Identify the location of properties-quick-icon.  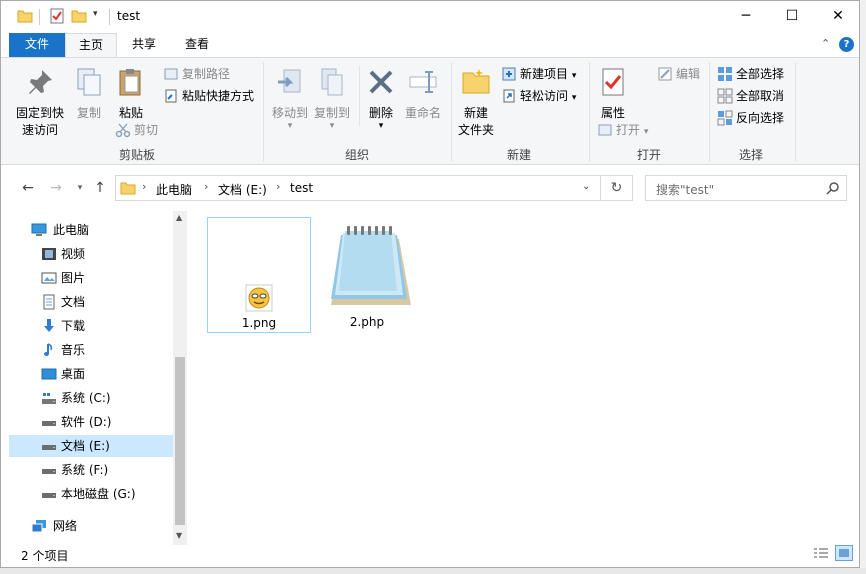
(57, 16).